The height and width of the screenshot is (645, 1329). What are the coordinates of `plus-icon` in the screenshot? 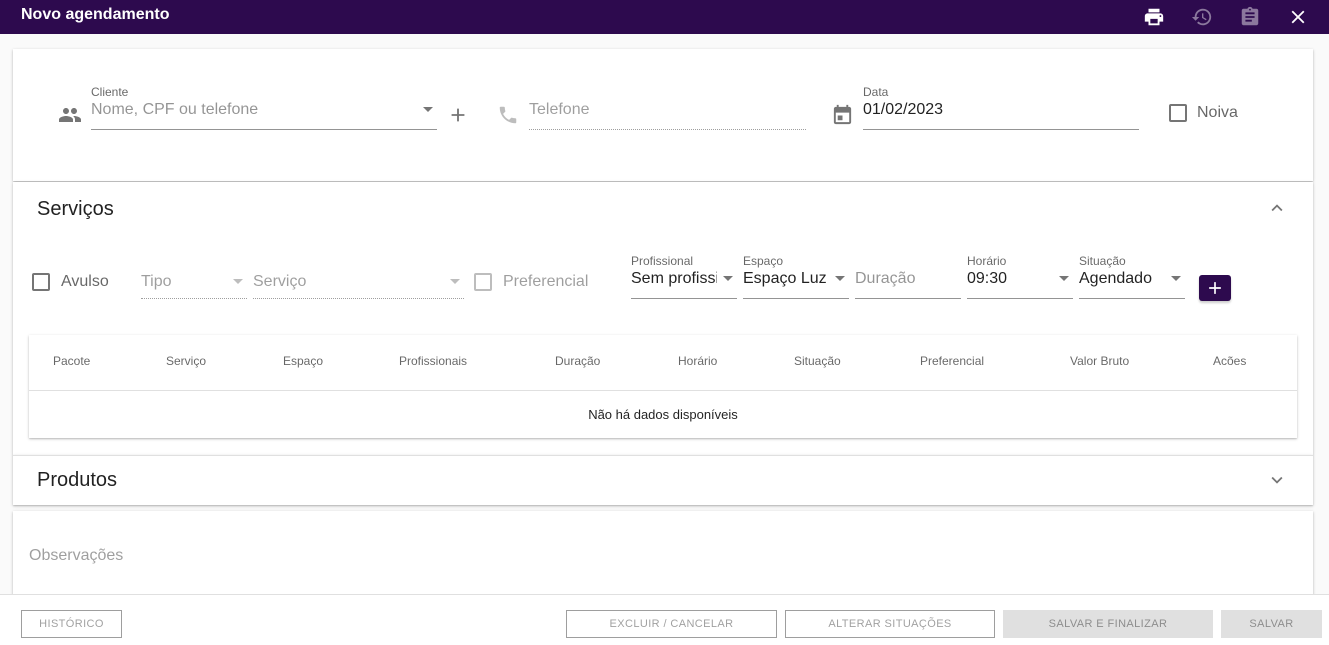 It's located at (1215, 288).